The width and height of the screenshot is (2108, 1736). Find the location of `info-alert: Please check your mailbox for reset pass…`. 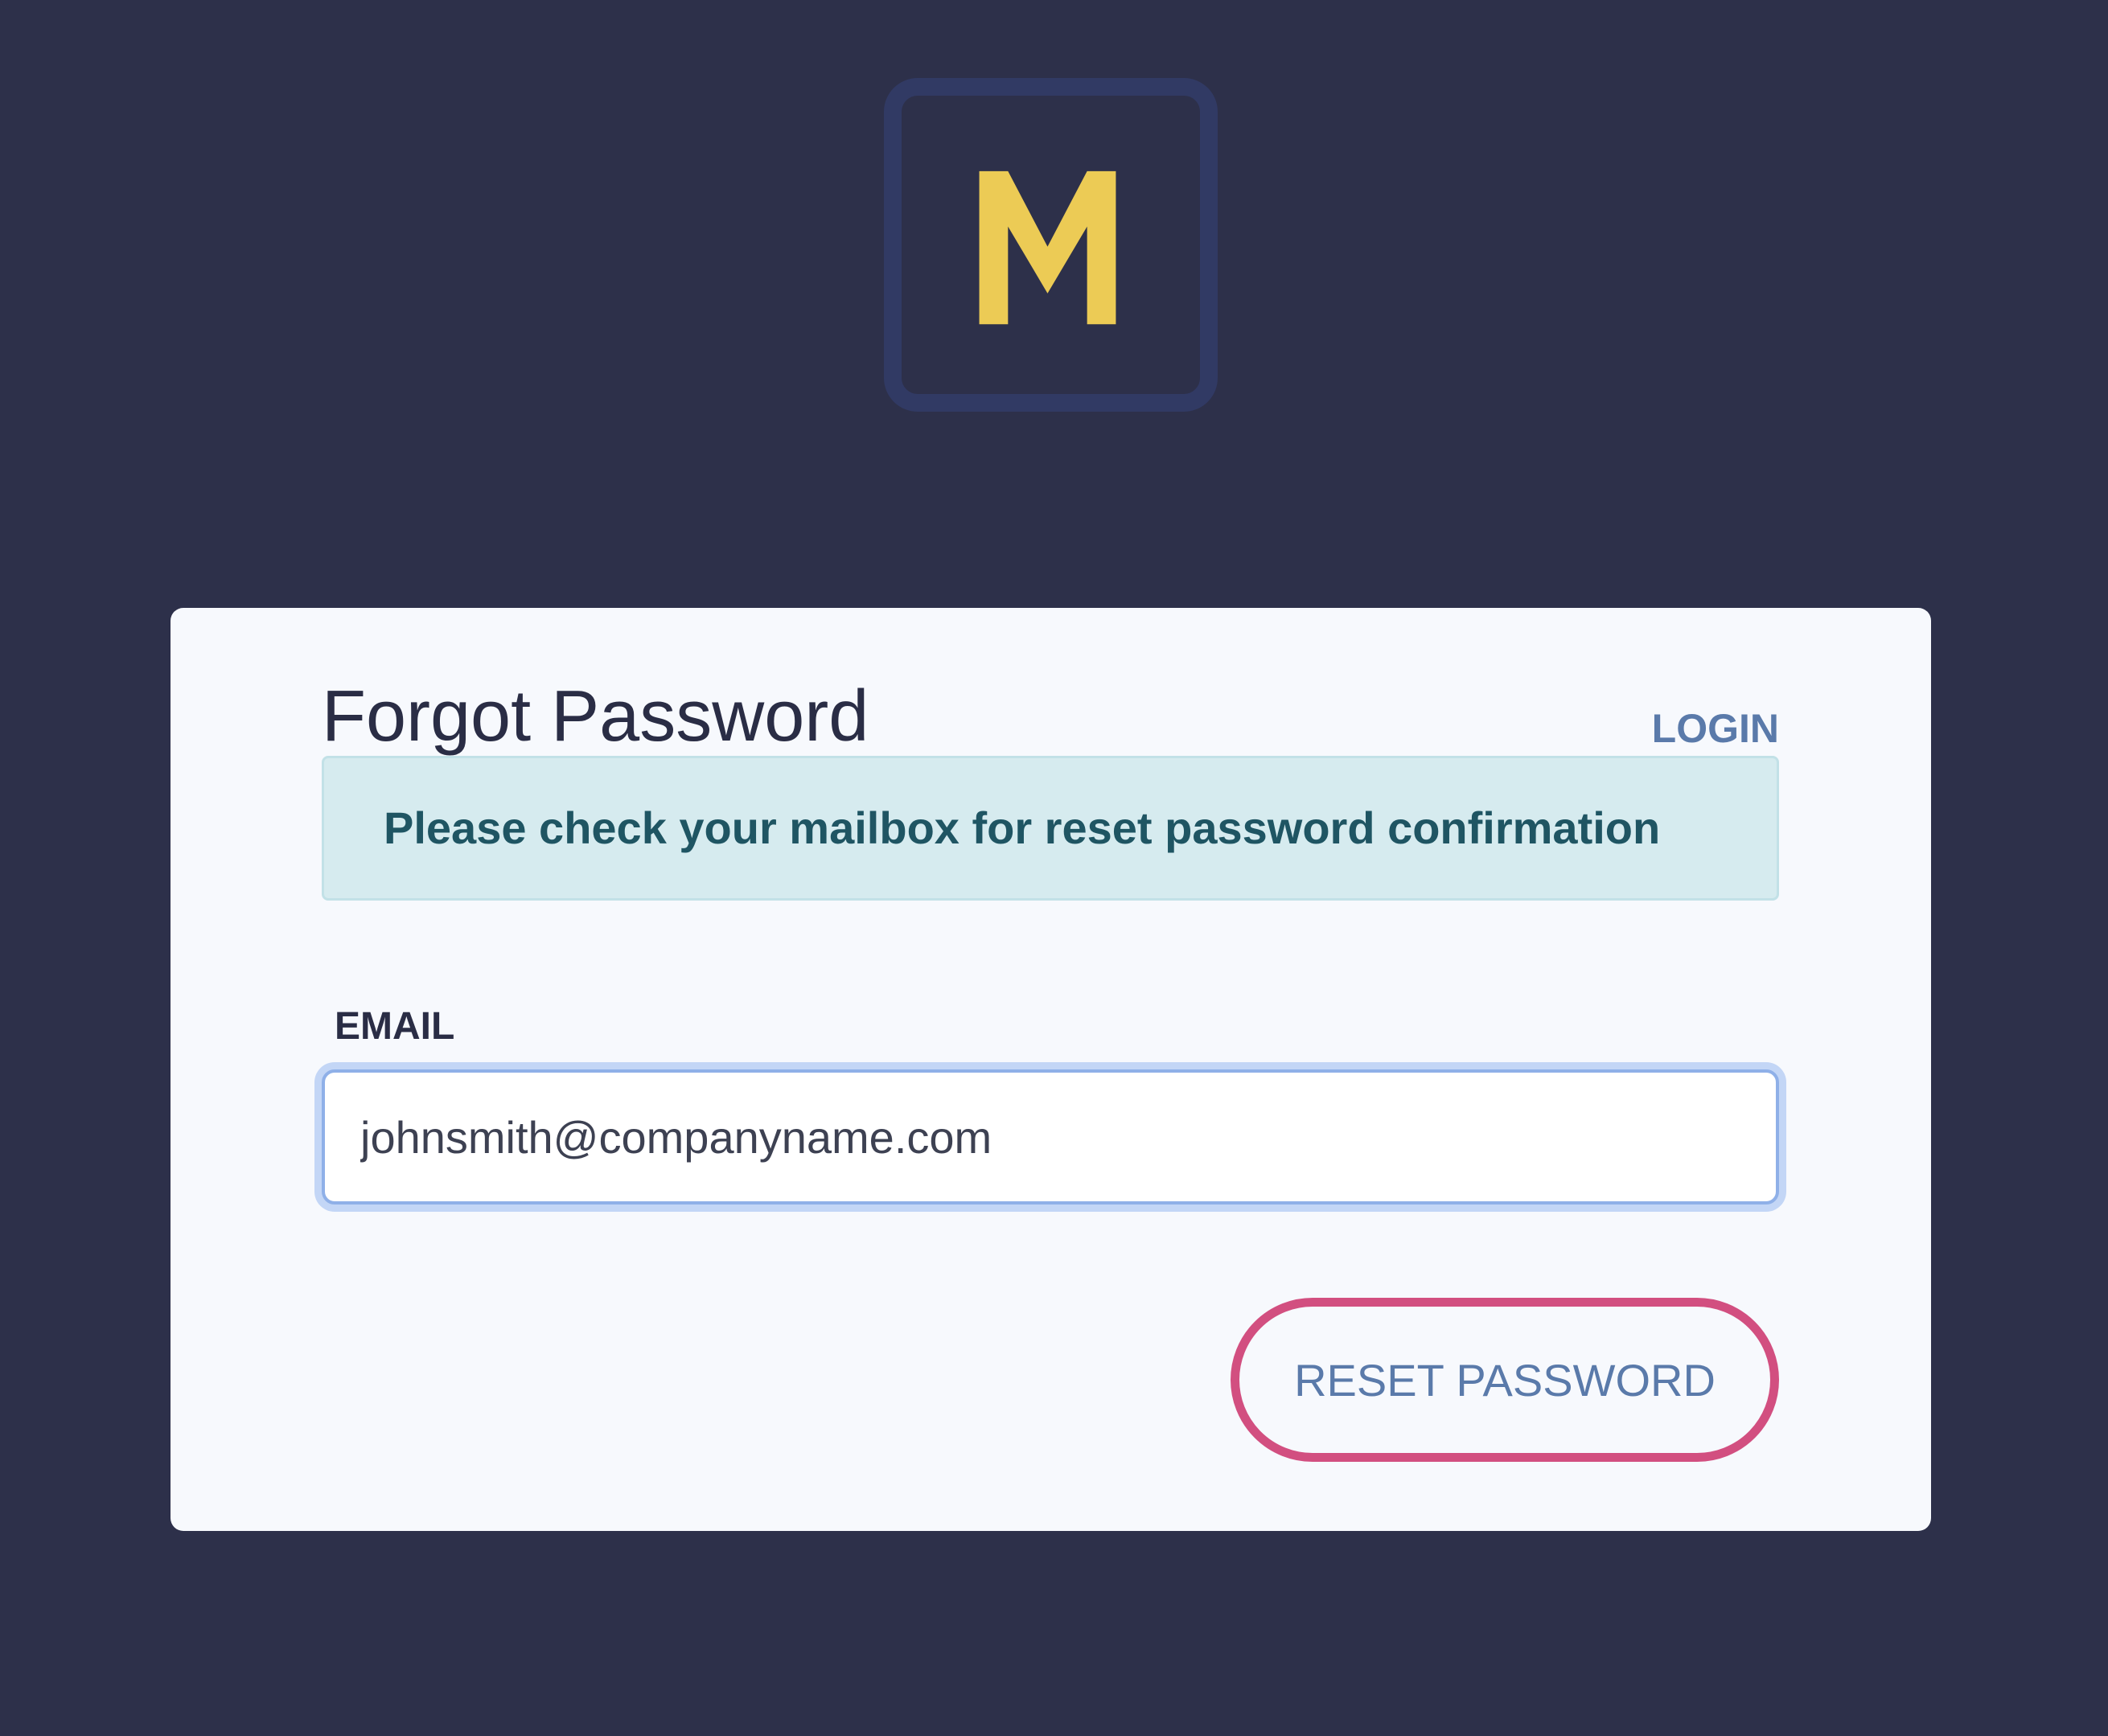

info-alert: Please check your mailbox for reset pass… is located at coordinates (1050, 828).